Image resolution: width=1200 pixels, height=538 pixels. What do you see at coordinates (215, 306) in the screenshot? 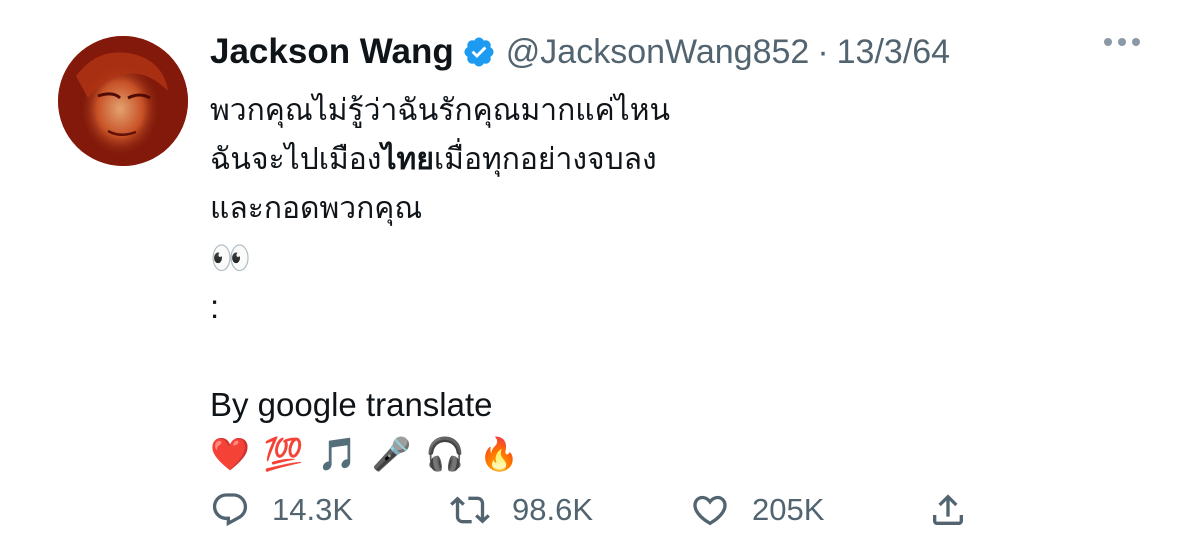
I see `tweet-line-colon: :` at bounding box center [215, 306].